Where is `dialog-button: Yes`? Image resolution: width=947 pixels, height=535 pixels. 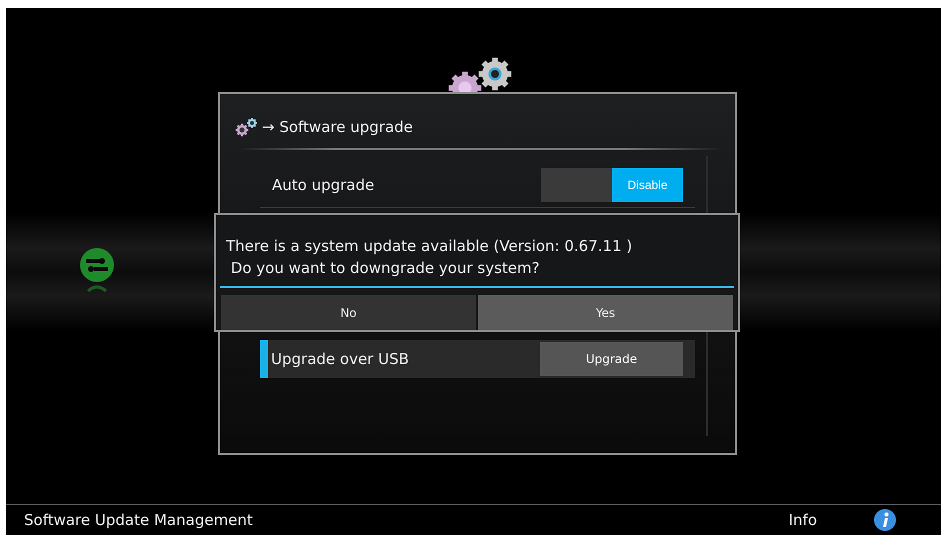 dialog-button: Yes is located at coordinates (605, 312).